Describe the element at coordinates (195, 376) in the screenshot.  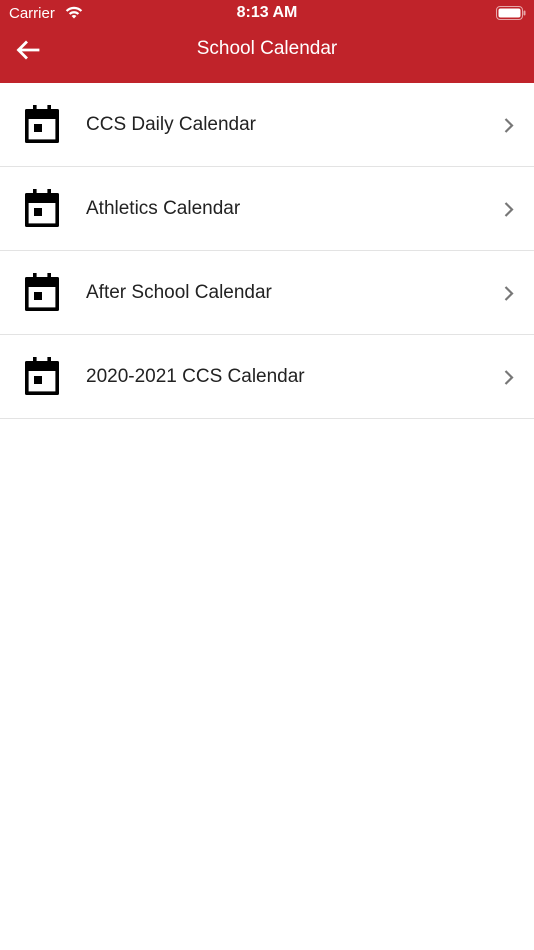
I see `list-item-label: 2020-2021 CCS Calendar` at that location.